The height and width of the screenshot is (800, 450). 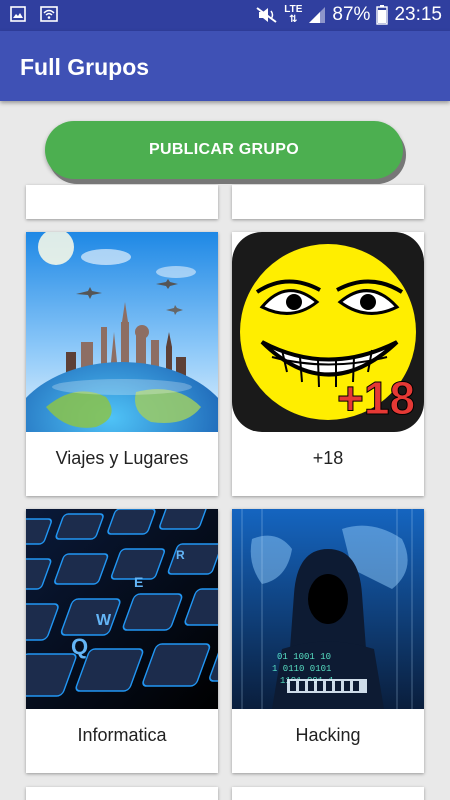 I want to click on category-card-informatica: Q W E R Informatica, so click(x=122, y=641).